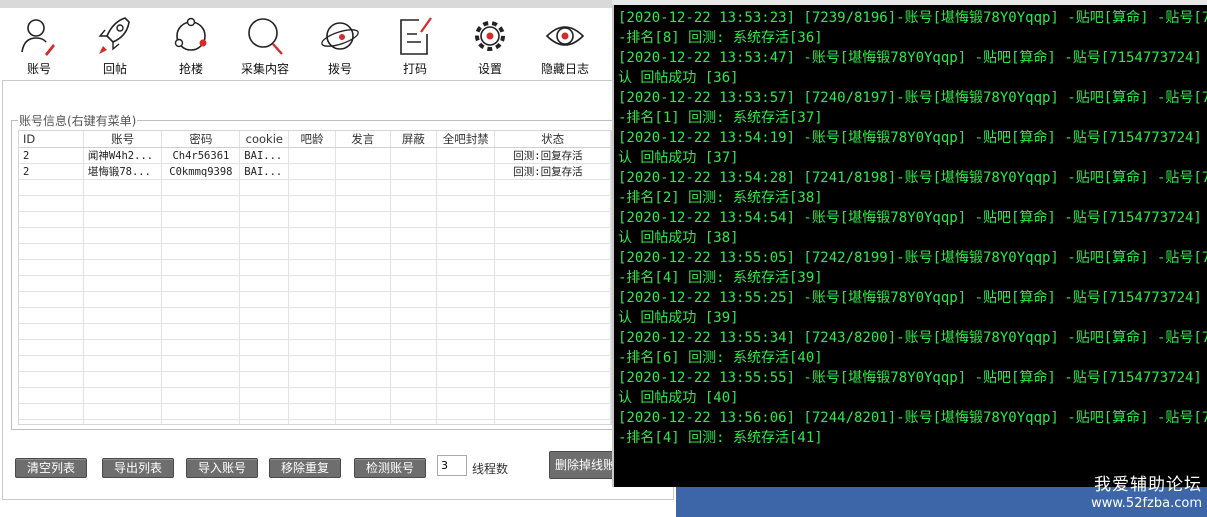 This screenshot has height=517, width=1207. What do you see at coordinates (201, 139) in the screenshot?
I see `column-header: 密码` at bounding box center [201, 139].